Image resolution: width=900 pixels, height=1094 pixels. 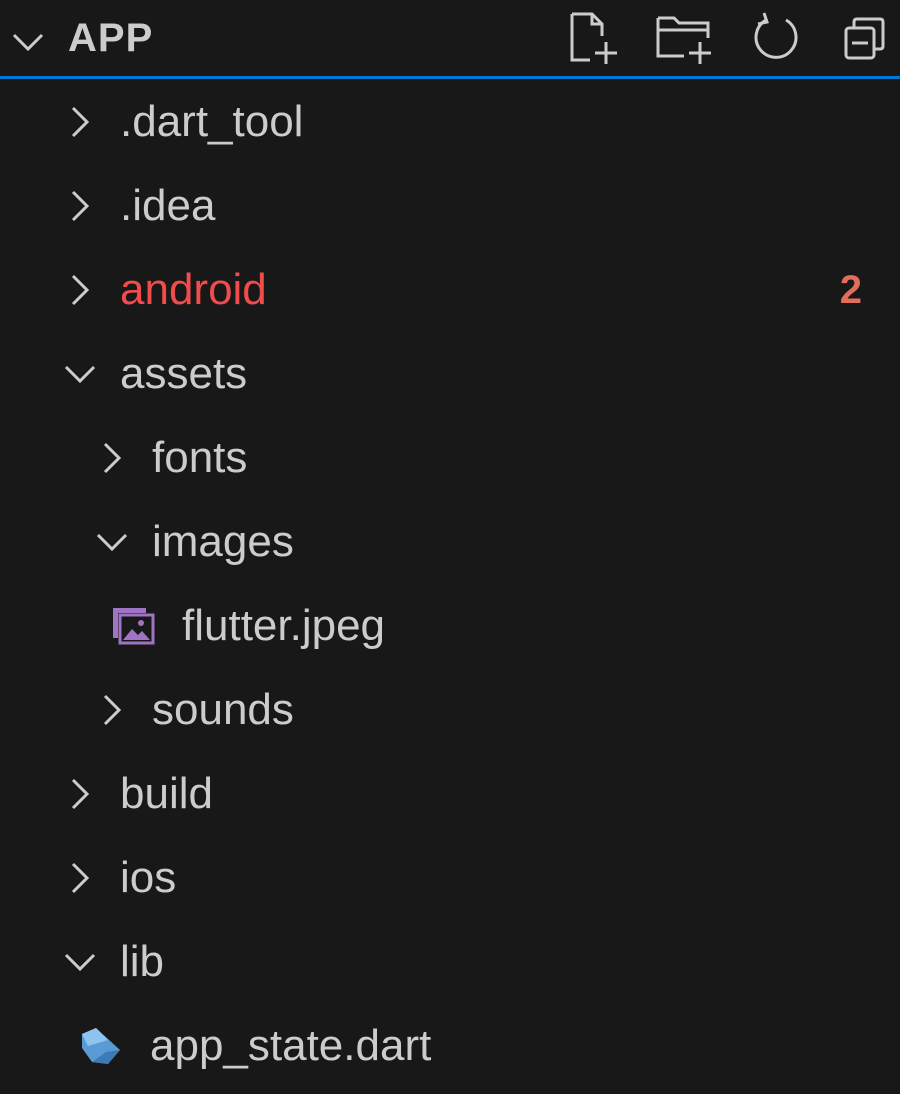 What do you see at coordinates (223, 709) in the screenshot?
I see `tree-item-label: sounds` at bounding box center [223, 709].